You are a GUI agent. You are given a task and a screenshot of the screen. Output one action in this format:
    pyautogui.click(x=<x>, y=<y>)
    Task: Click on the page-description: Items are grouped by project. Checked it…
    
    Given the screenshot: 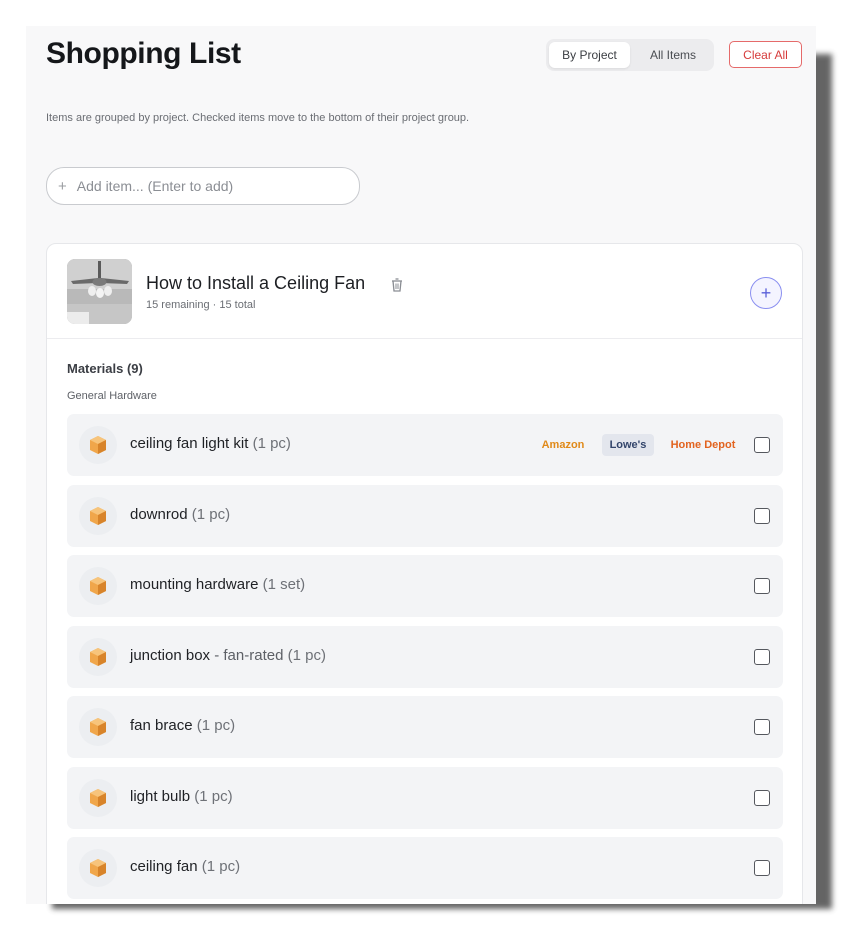 What is the action you would take?
    pyautogui.click(x=258, y=118)
    